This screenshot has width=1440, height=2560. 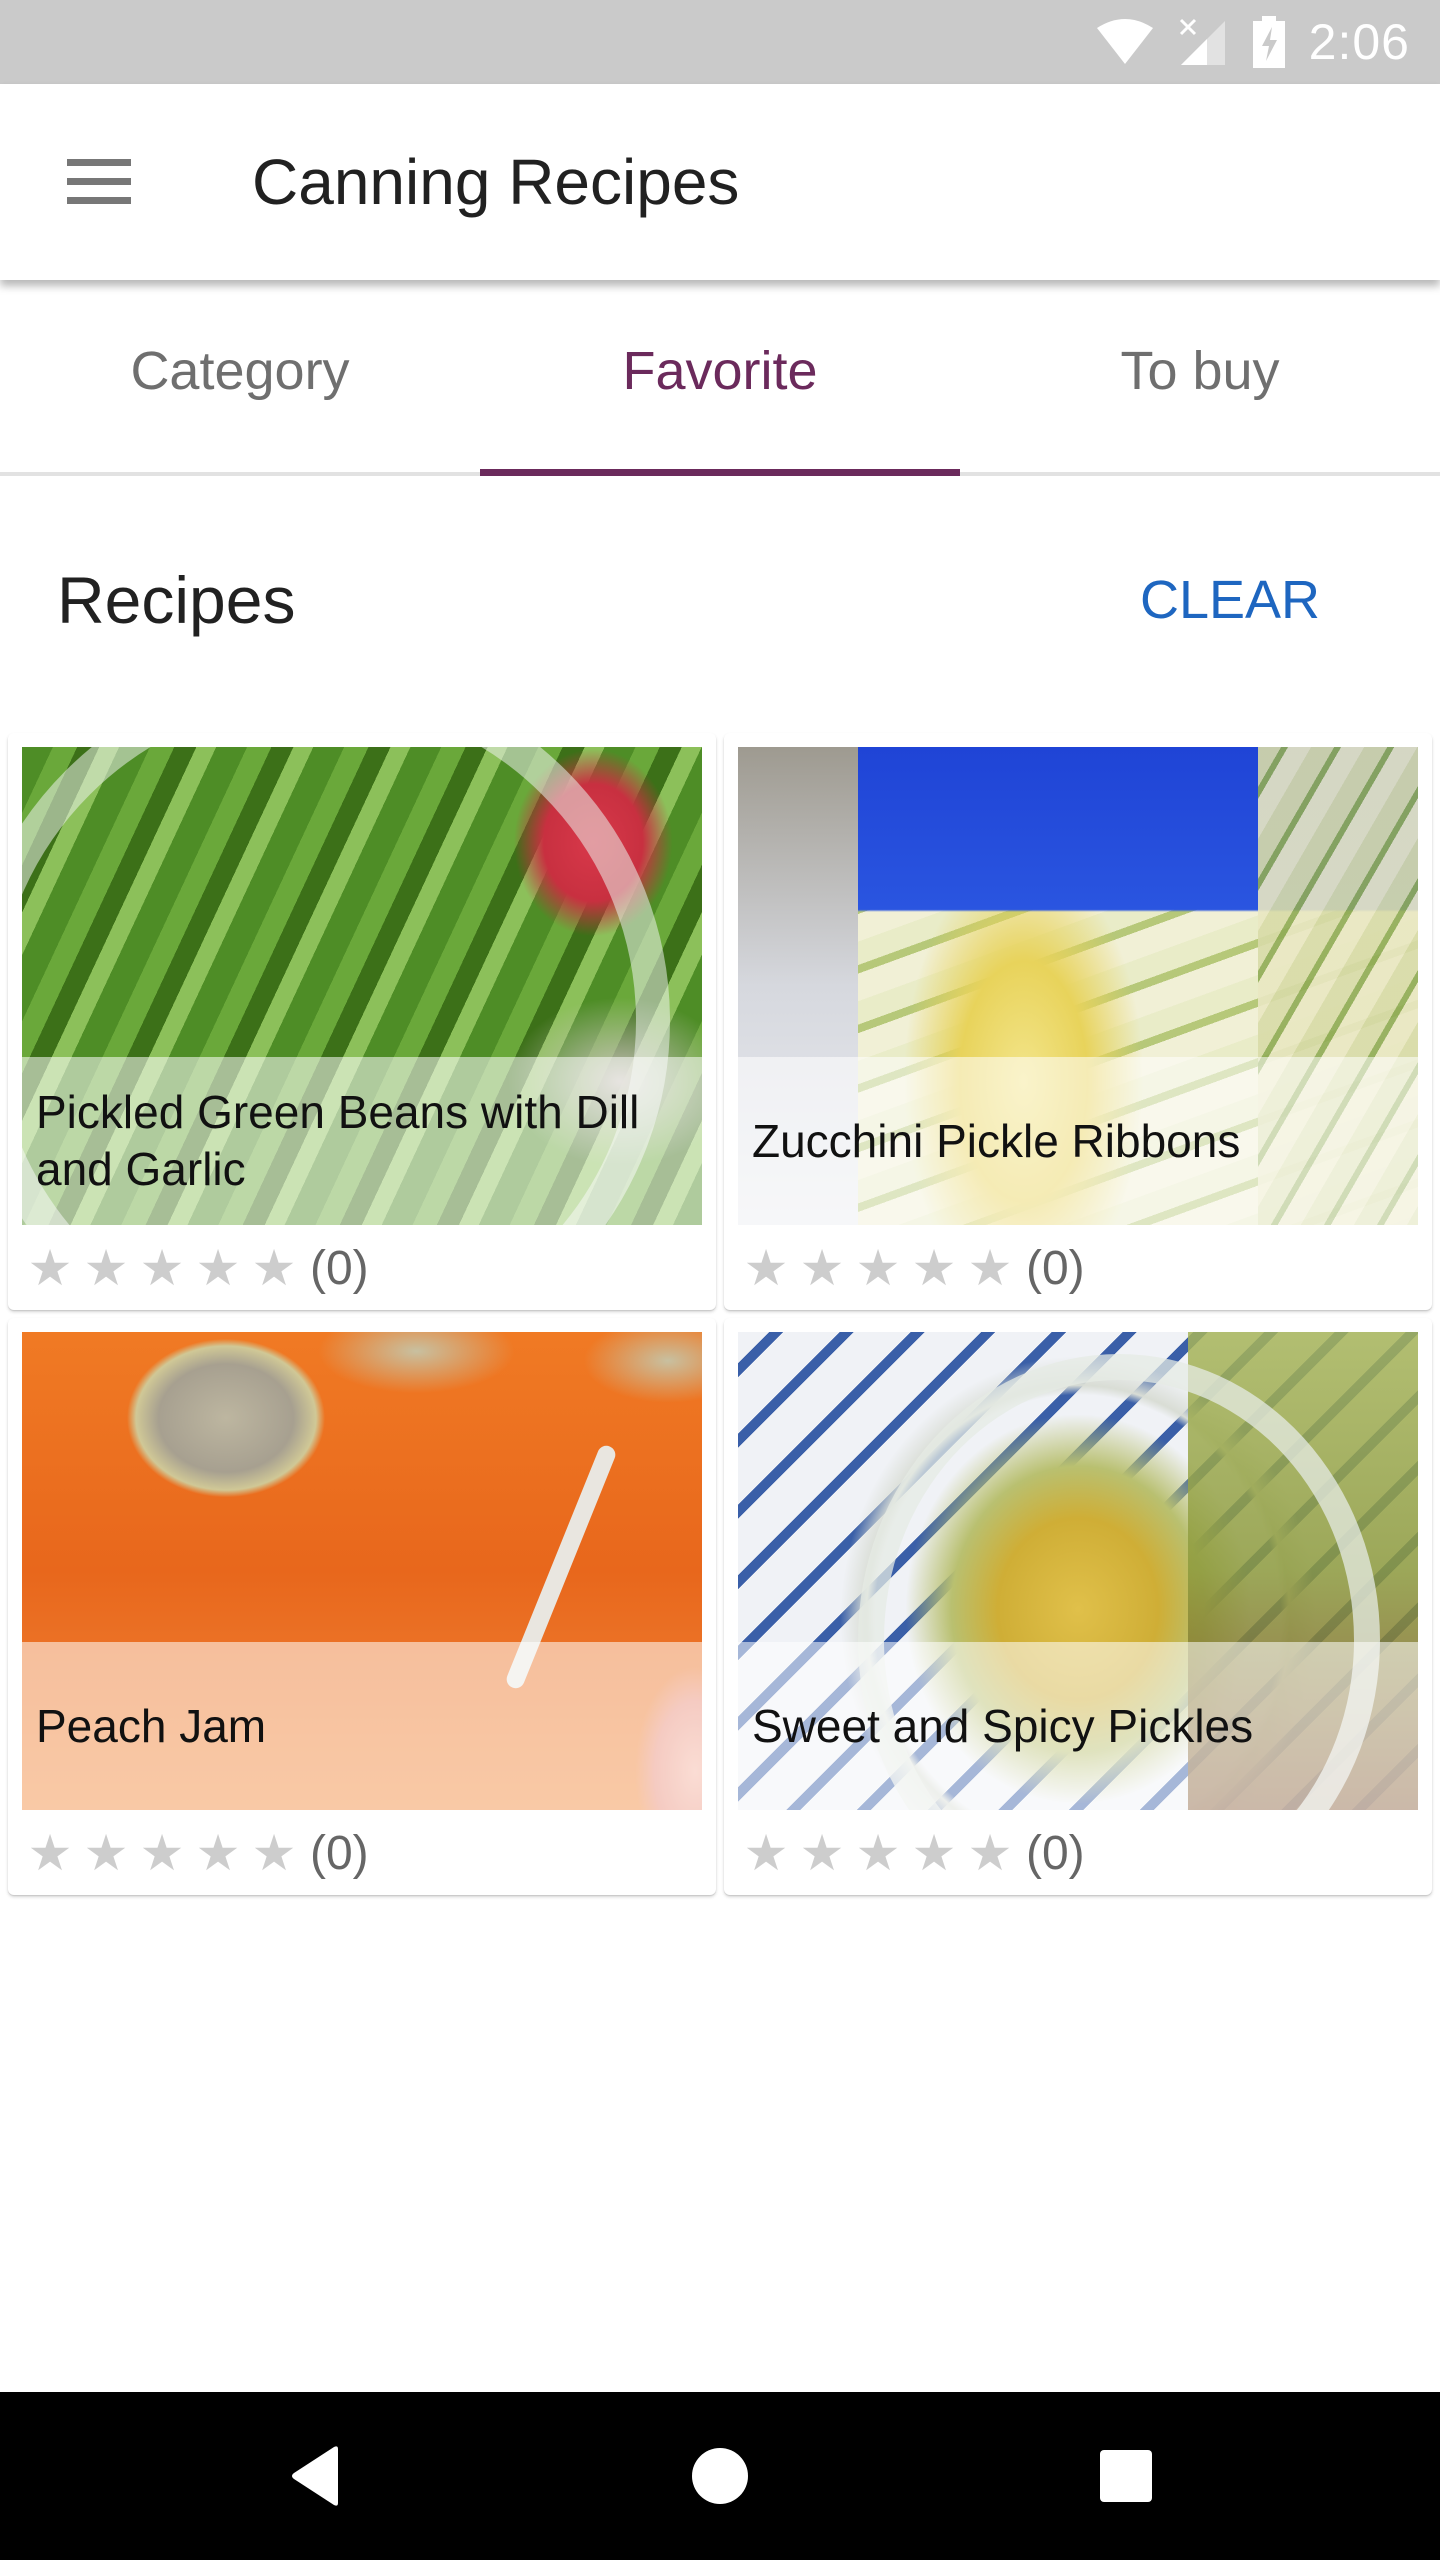 What do you see at coordinates (1268, 42) in the screenshot?
I see `battery-charging-icon` at bounding box center [1268, 42].